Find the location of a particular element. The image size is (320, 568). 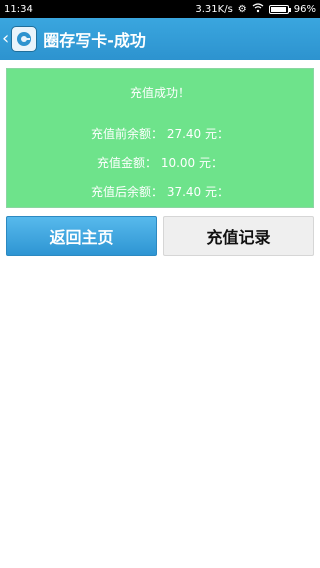

back-icon: ‹ is located at coordinates (5, 39).